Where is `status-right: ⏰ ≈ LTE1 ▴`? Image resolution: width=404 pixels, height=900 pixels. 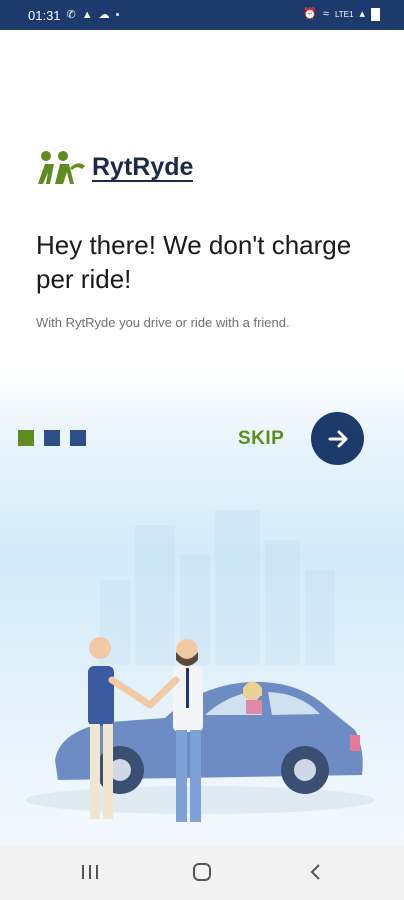 status-right: ⏰ ≈ LTE1 ▴ is located at coordinates (341, 14).